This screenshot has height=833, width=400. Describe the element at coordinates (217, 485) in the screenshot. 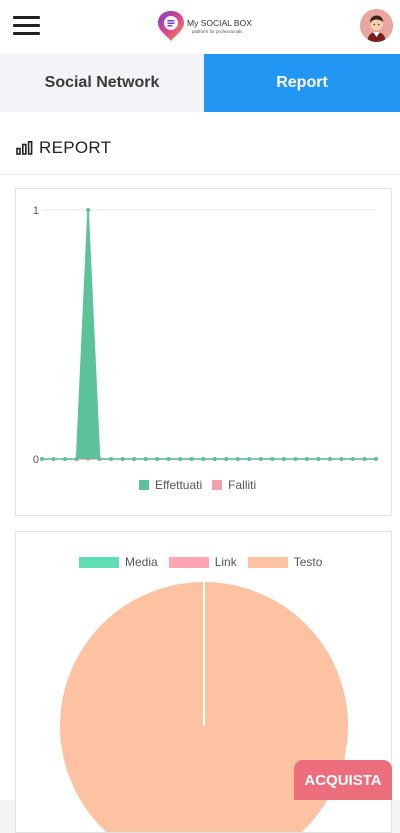

I see `legend-swatch-falliti` at that location.